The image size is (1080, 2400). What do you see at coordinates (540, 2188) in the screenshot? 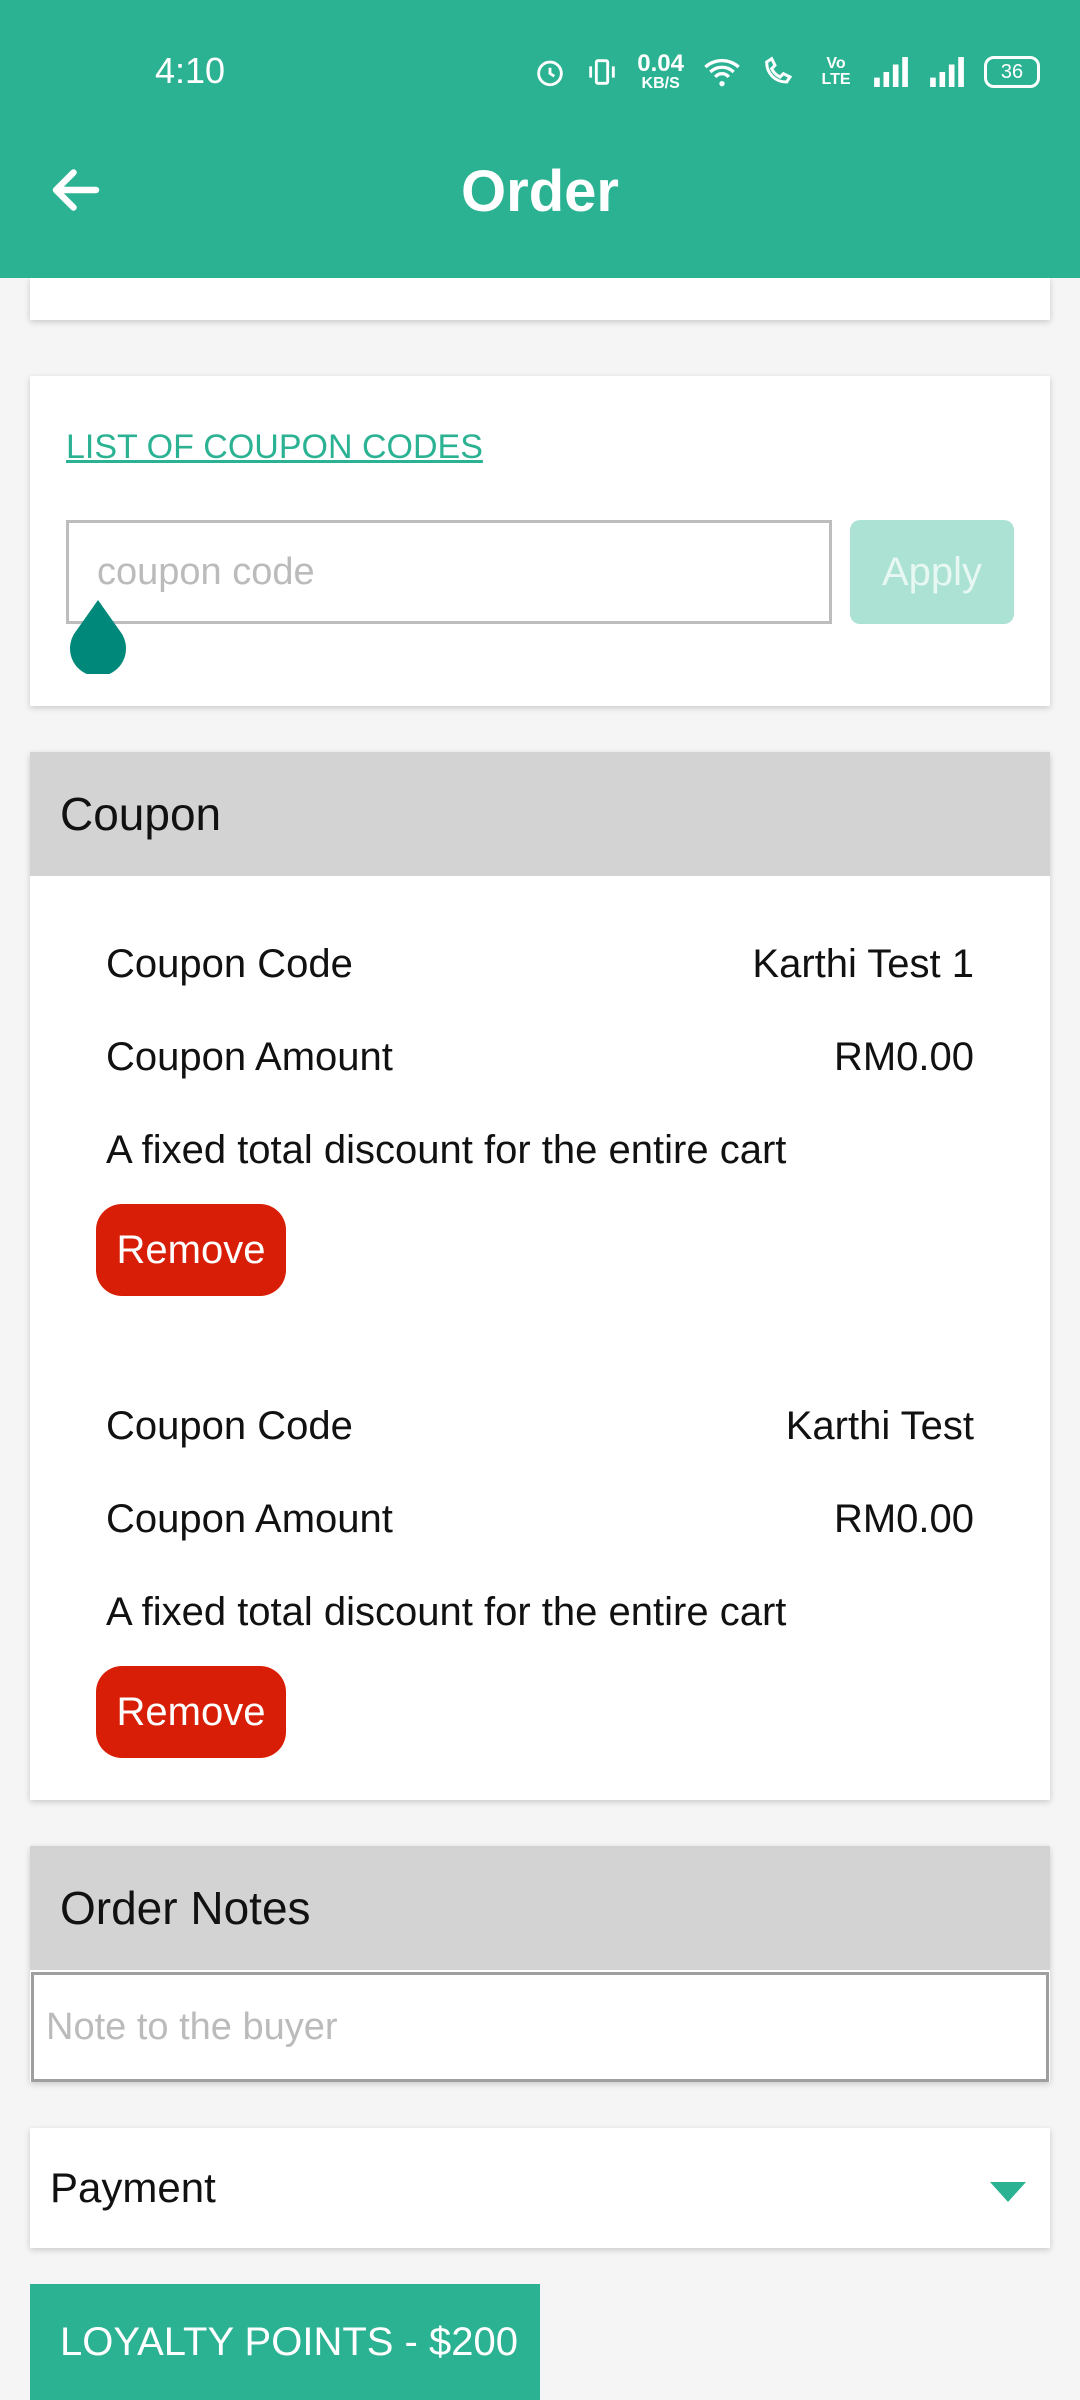
I see `payment-dropdown: Payment` at bounding box center [540, 2188].